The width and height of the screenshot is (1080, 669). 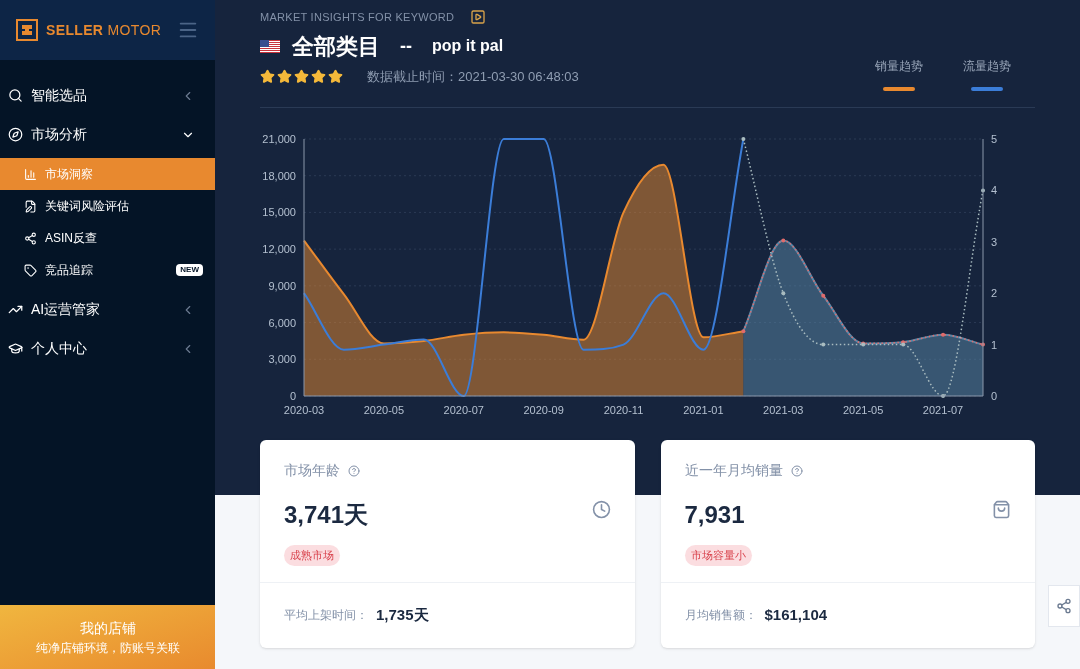 What do you see at coordinates (783, 410) in the screenshot?
I see `x-axis-label: 2021-03` at bounding box center [783, 410].